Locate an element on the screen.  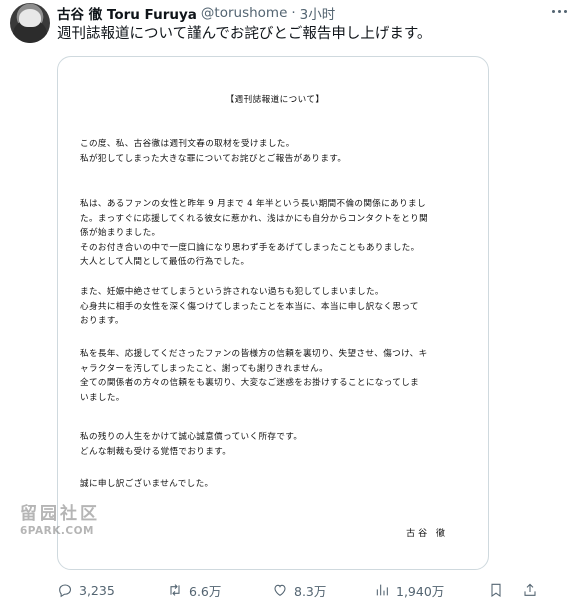
reply-icon is located at coordinates (65, 591).